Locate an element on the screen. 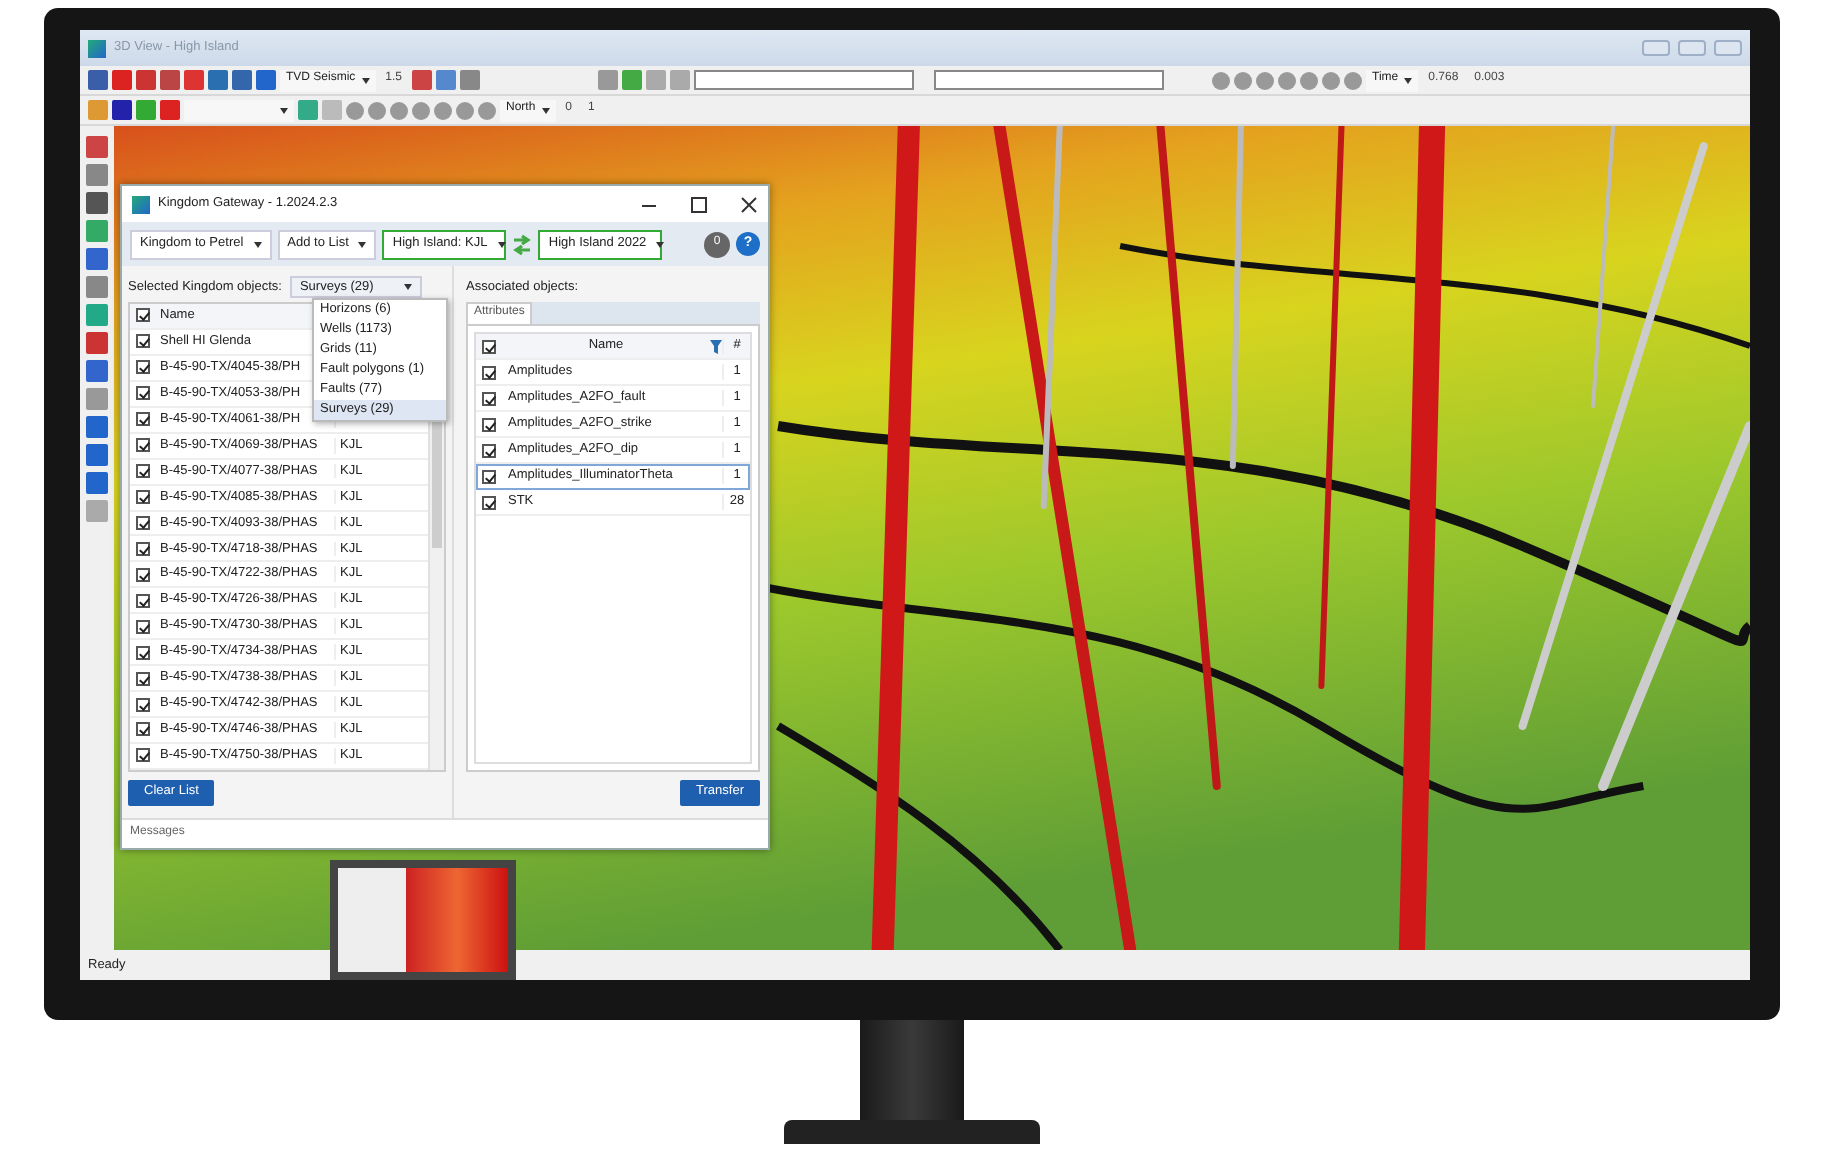  monitor-stand-neck is located at coordinates (912, 1070).